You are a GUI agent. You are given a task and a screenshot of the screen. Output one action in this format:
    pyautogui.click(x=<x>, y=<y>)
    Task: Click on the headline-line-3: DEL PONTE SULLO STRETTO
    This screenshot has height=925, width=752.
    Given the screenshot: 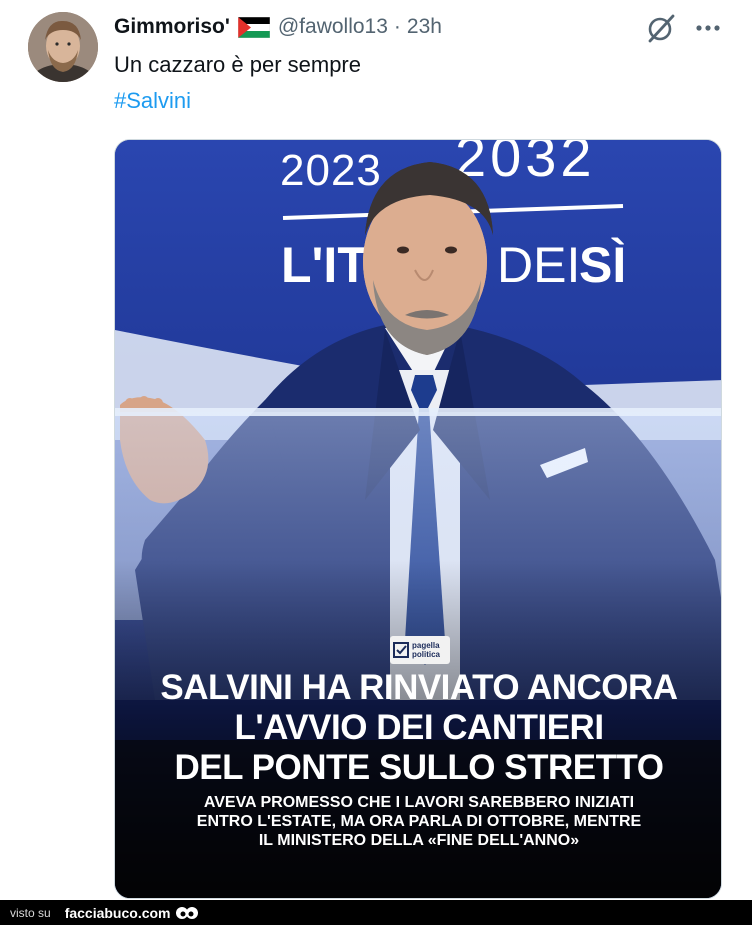 What is the action you would take?
    pyautogui.click(x=419, y=767)
    